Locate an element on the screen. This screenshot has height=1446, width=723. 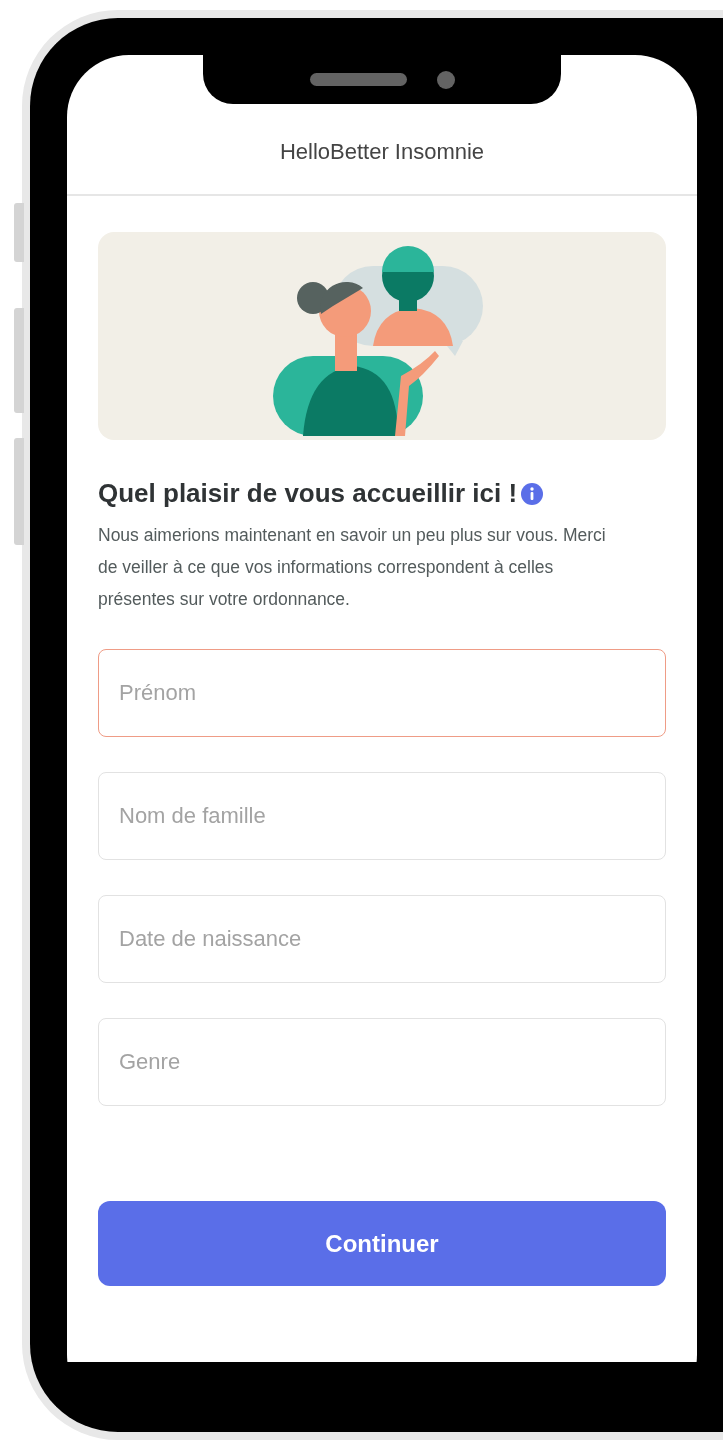
info-icon is located at coordinates (532, 493).